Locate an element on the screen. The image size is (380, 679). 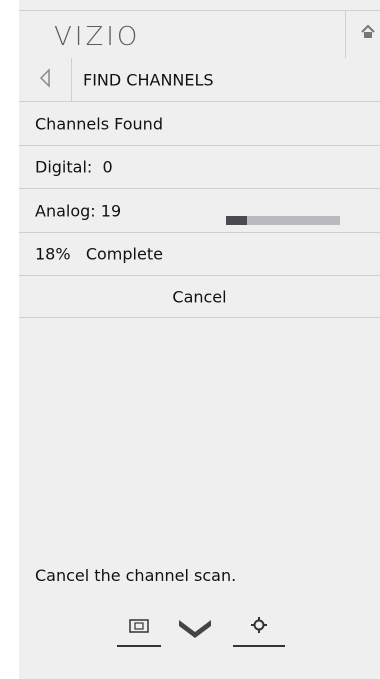
settings-button is located at coordinates (259, 632).